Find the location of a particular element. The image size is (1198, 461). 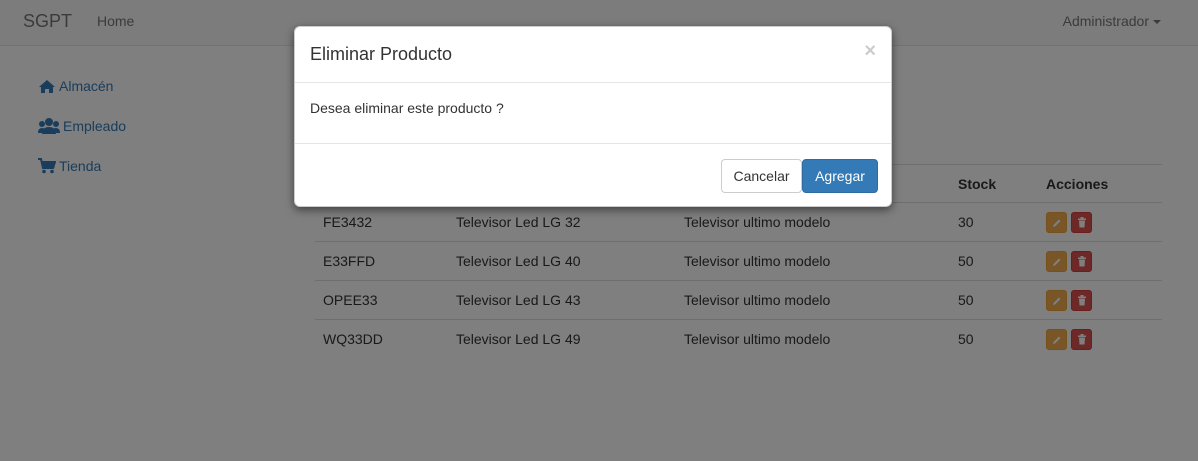

close-icon: × is located at coordinates (870, 51).